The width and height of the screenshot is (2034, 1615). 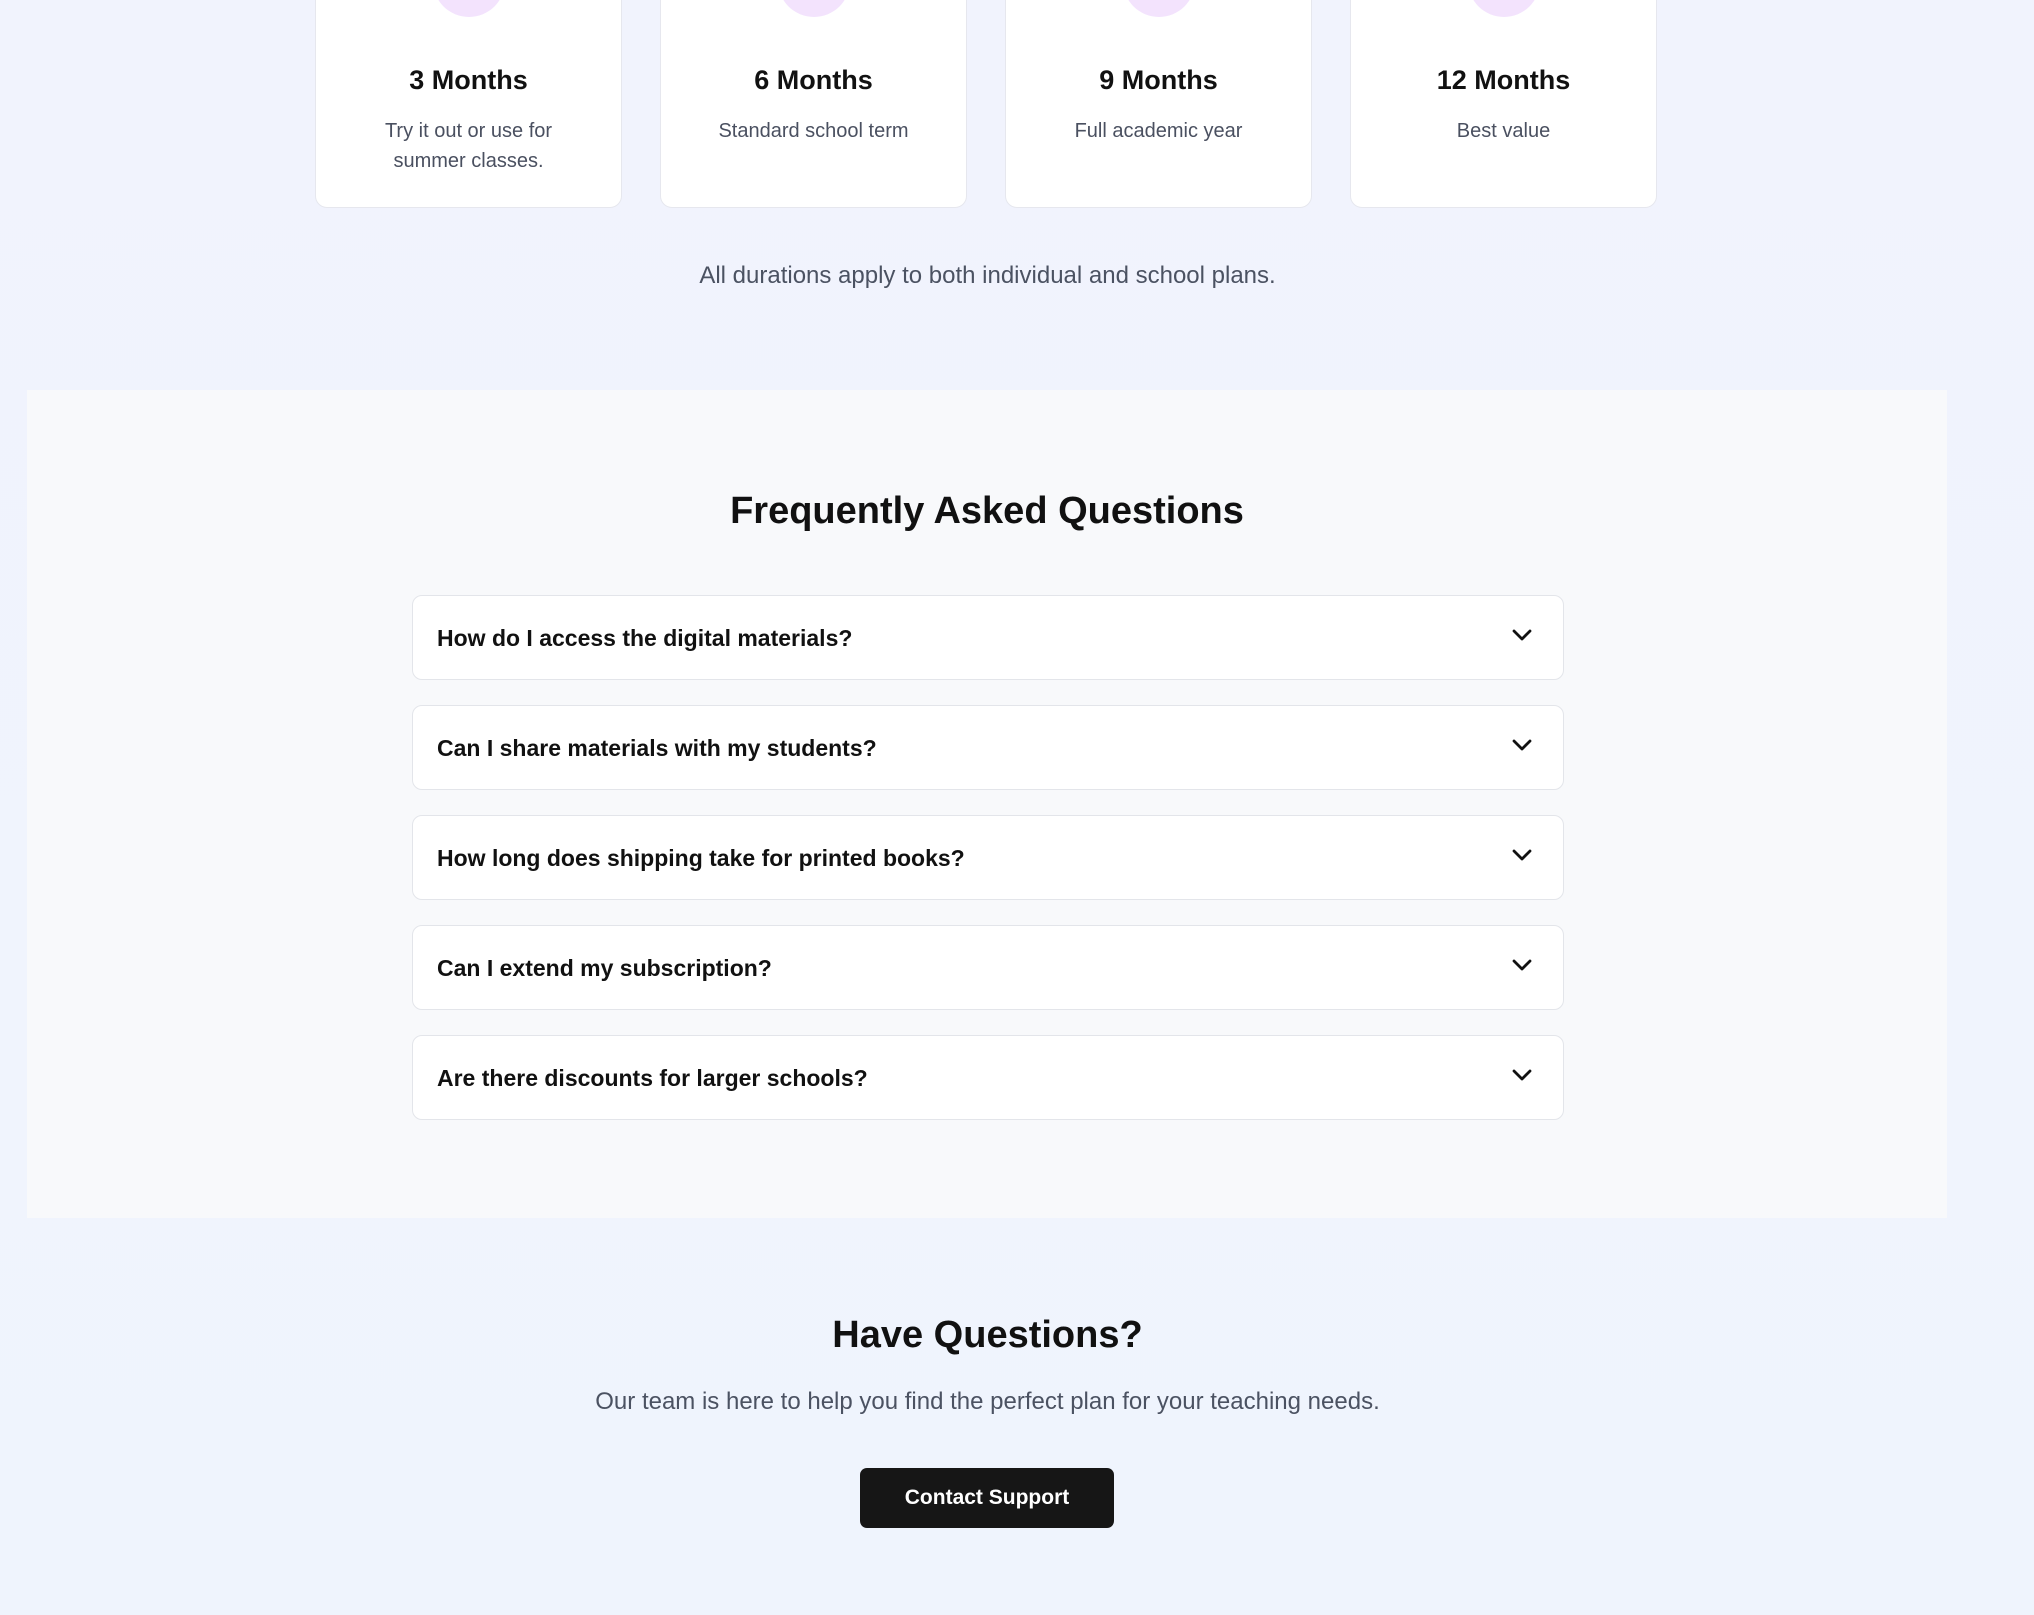 I want to click on faq-question: How do I access the digital materials?, so click(x=645, y=638).